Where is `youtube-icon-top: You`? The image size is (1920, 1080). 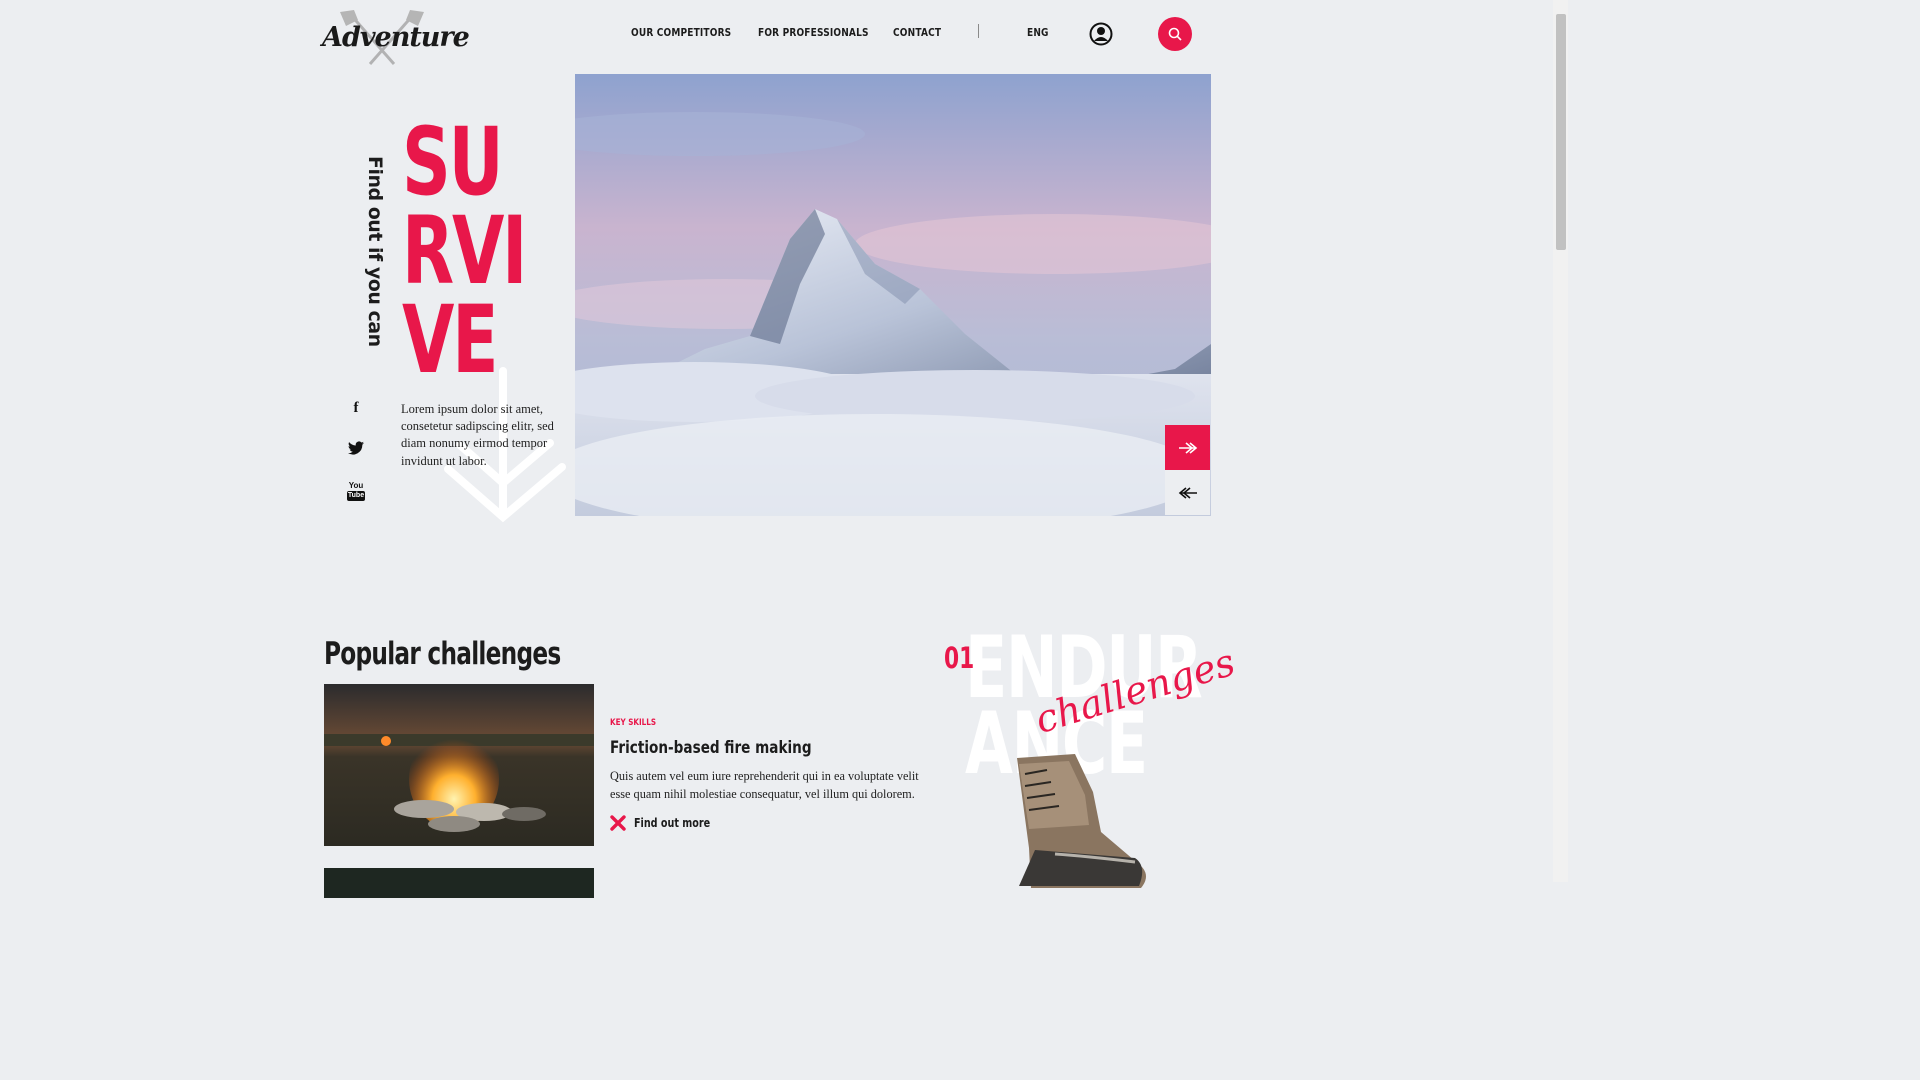
youtube-icon-top: You is located at coordinates (356, 485).